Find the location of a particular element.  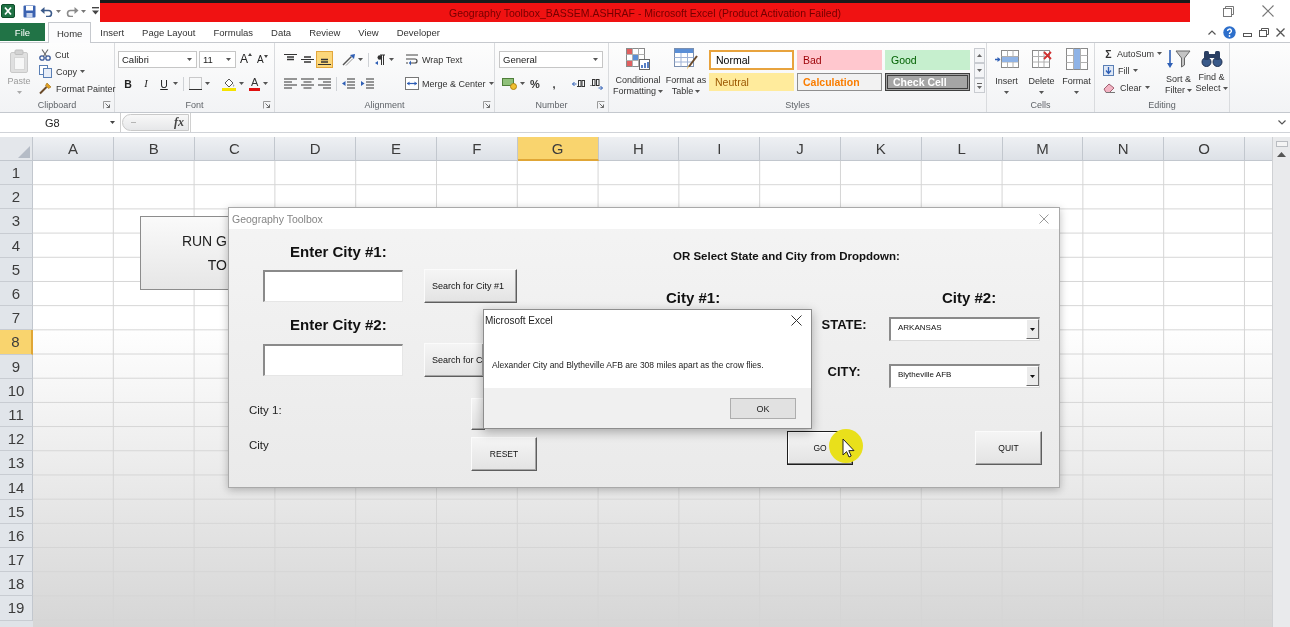

paragraph-direction-icon is located at coordinates (380, 59).